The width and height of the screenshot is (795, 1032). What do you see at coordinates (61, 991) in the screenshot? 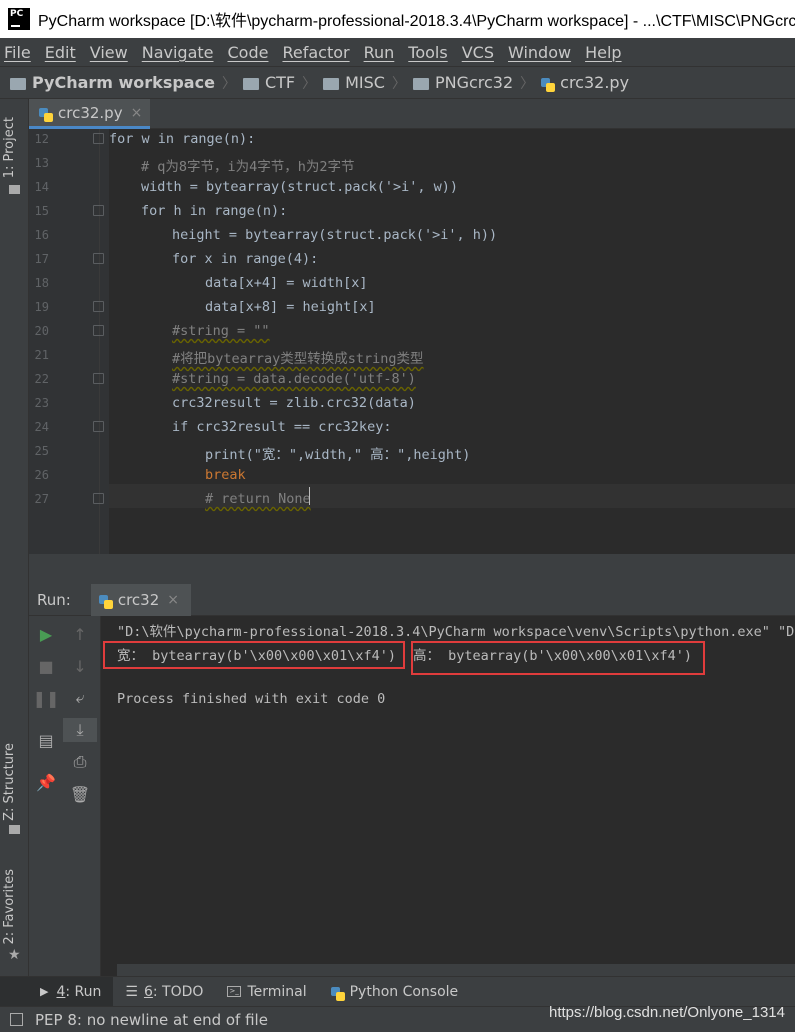
I see `tab-key: 4` at bounding box center [61, 991].